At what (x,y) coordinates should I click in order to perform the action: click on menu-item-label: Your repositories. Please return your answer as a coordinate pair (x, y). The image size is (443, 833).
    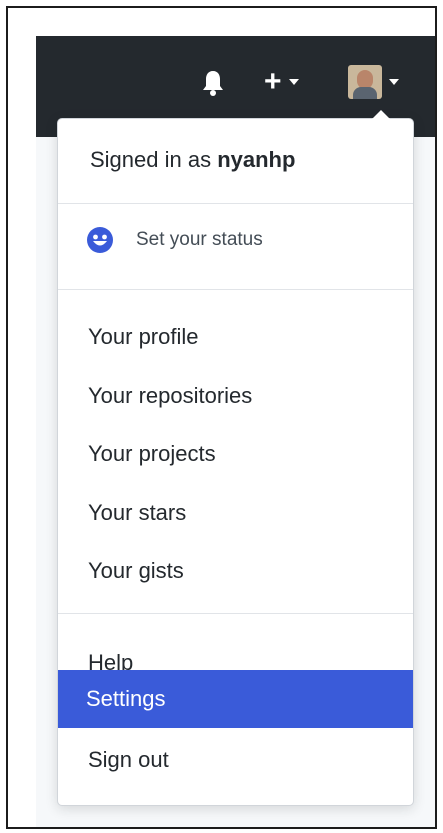
    Looking at the image, I should click on (170, 395).